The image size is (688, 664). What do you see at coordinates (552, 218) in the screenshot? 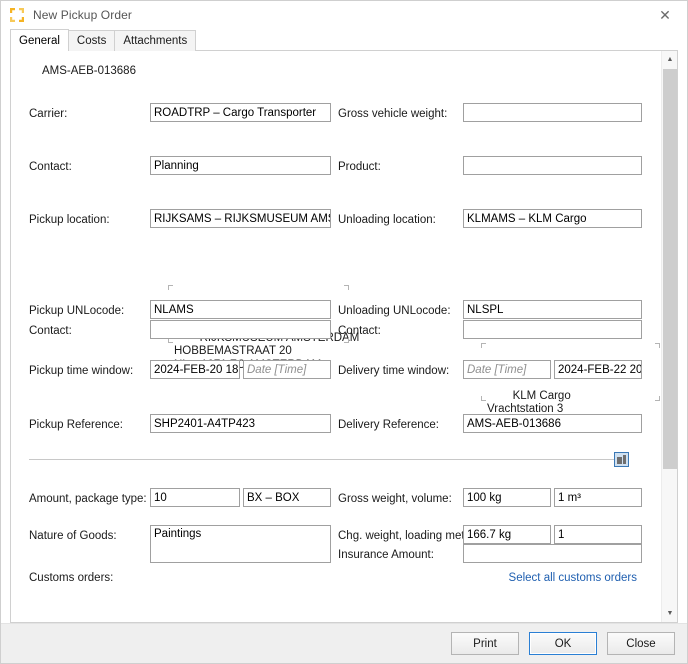
I see `unloading-location-input: KLMAMS – KLM Cargo` at bounding box center [552, 218].